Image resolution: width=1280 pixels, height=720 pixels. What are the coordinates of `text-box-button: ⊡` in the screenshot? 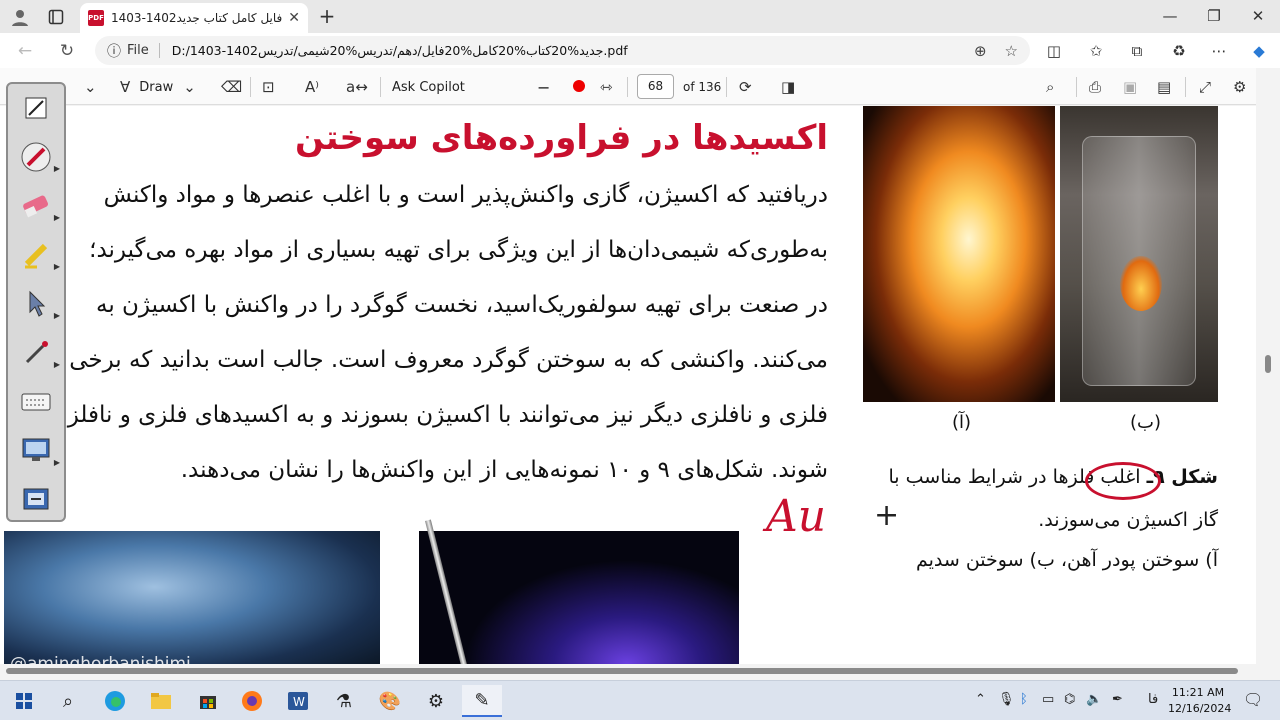 It's located at (268, 87).